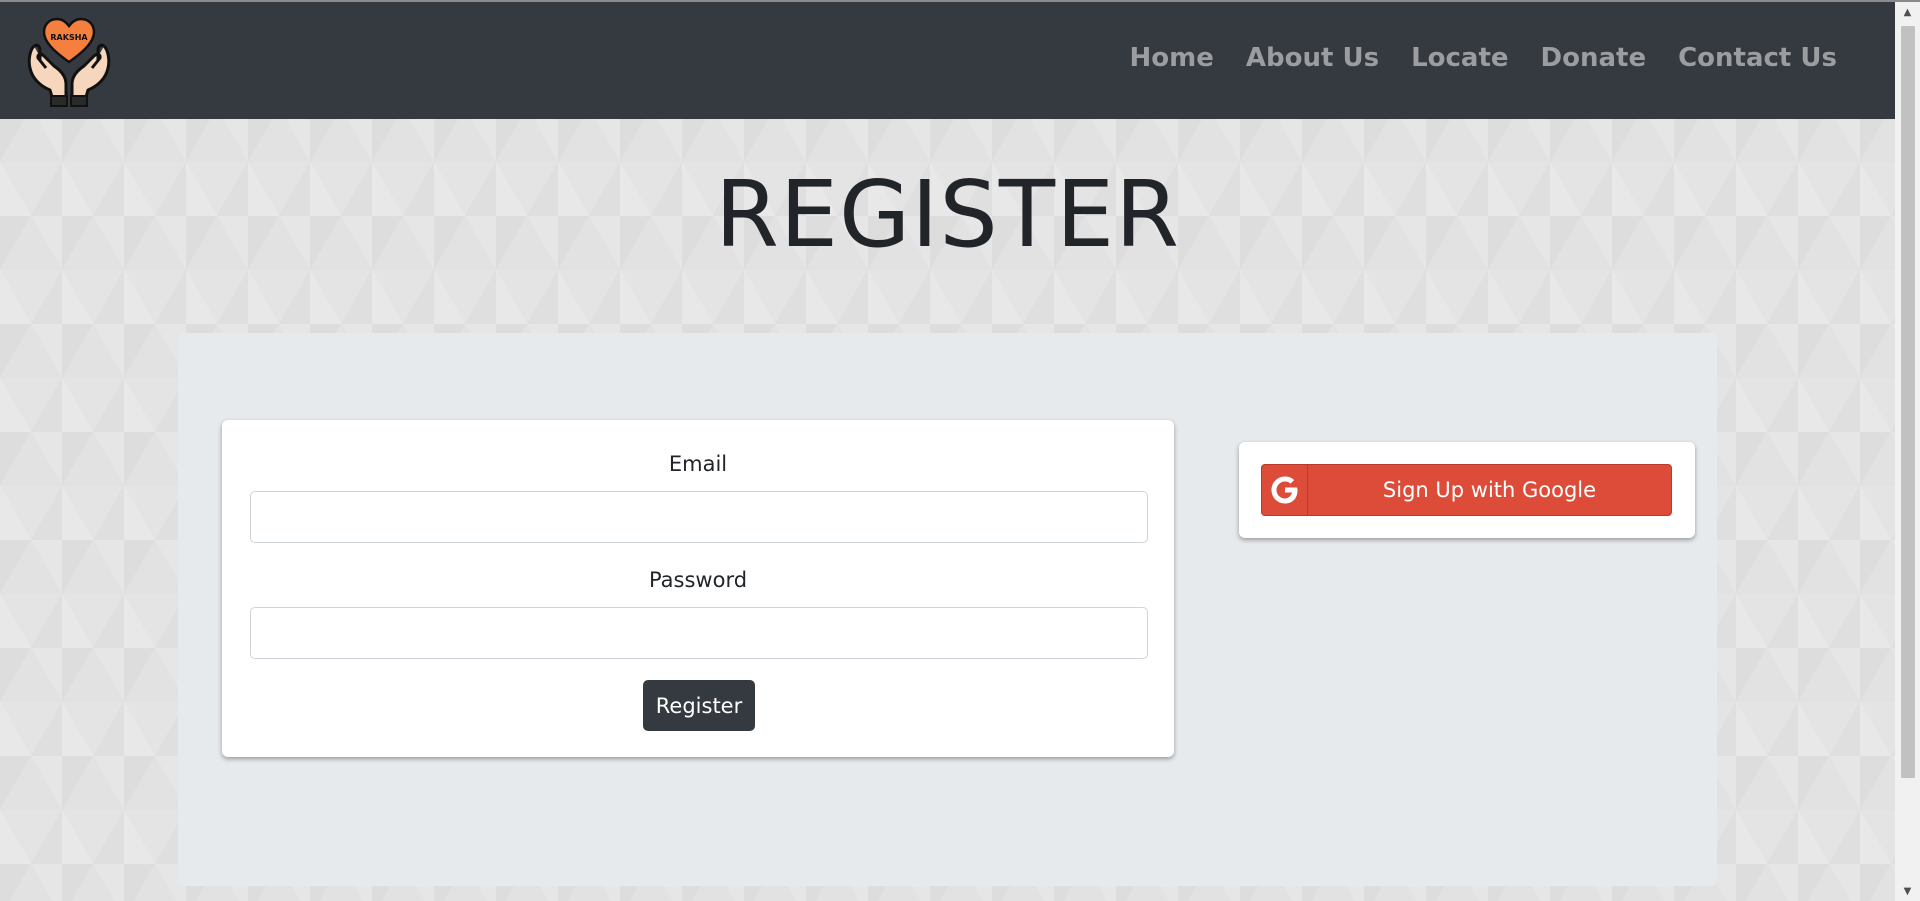  What do you see at coordinates (1459, 58) in the screenshot?
I see `nav-link-locate: Locate` at bounding box center [1459, 58].